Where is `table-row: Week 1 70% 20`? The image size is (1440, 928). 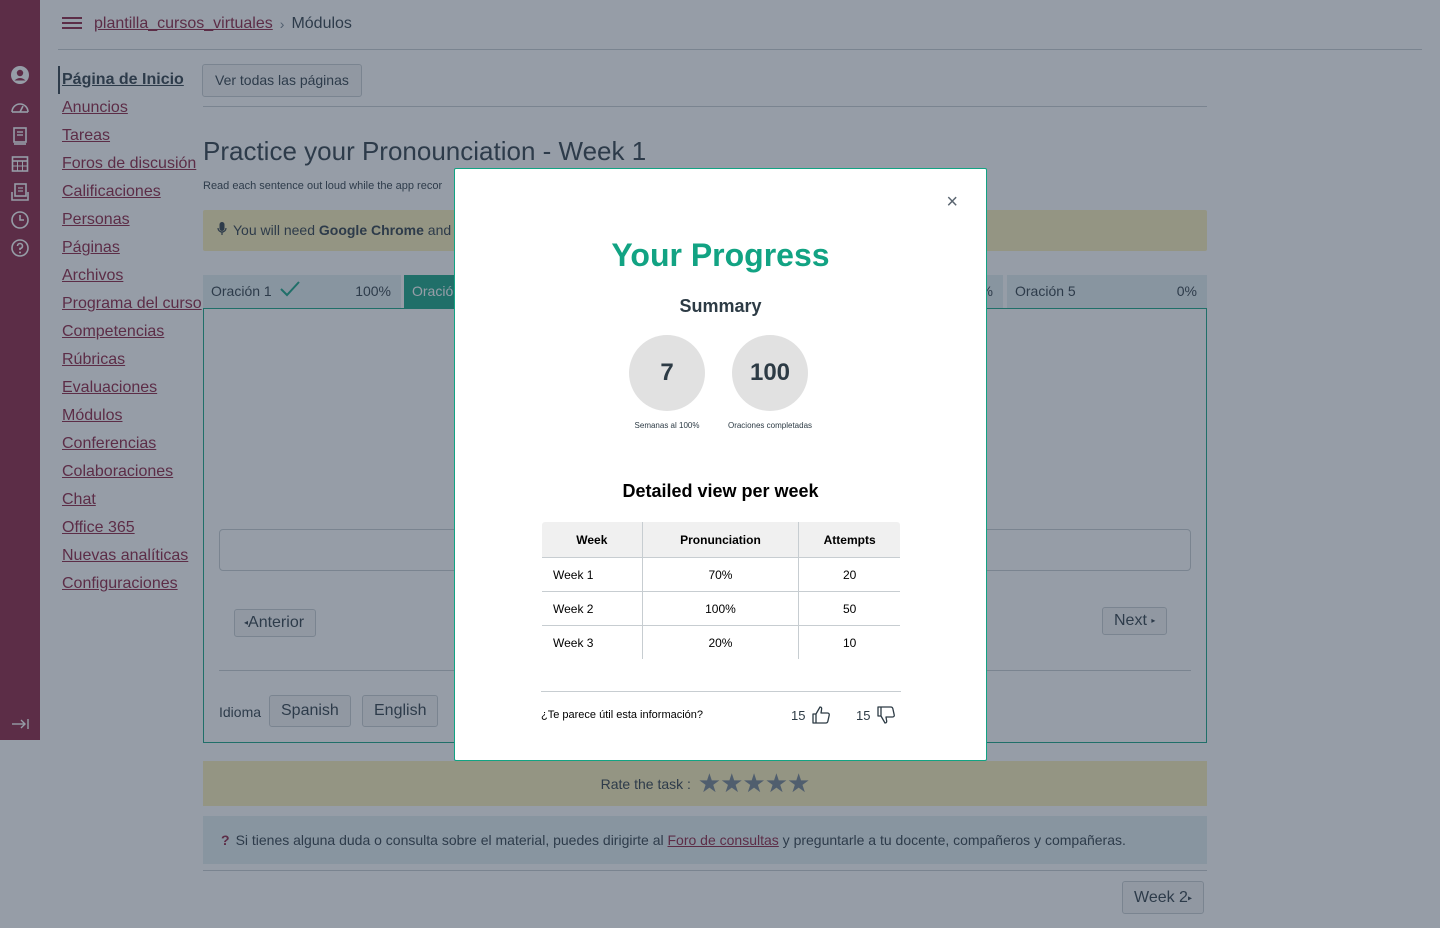
table-row: Week 1 70% 20 is located at coordinates (721, 574).